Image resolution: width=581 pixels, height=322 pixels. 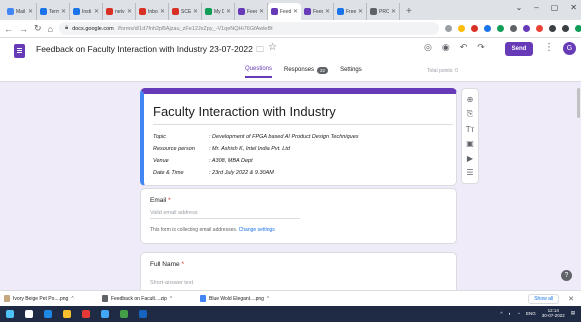 I want to click on minimize-icon: –, so click(x=536, y=7).